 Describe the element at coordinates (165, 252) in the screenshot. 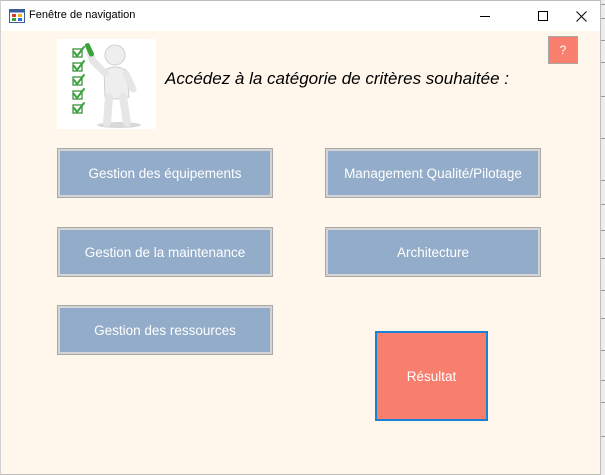

I see `gestion-maintenance-button: Gestion de la maintenance` at that location.